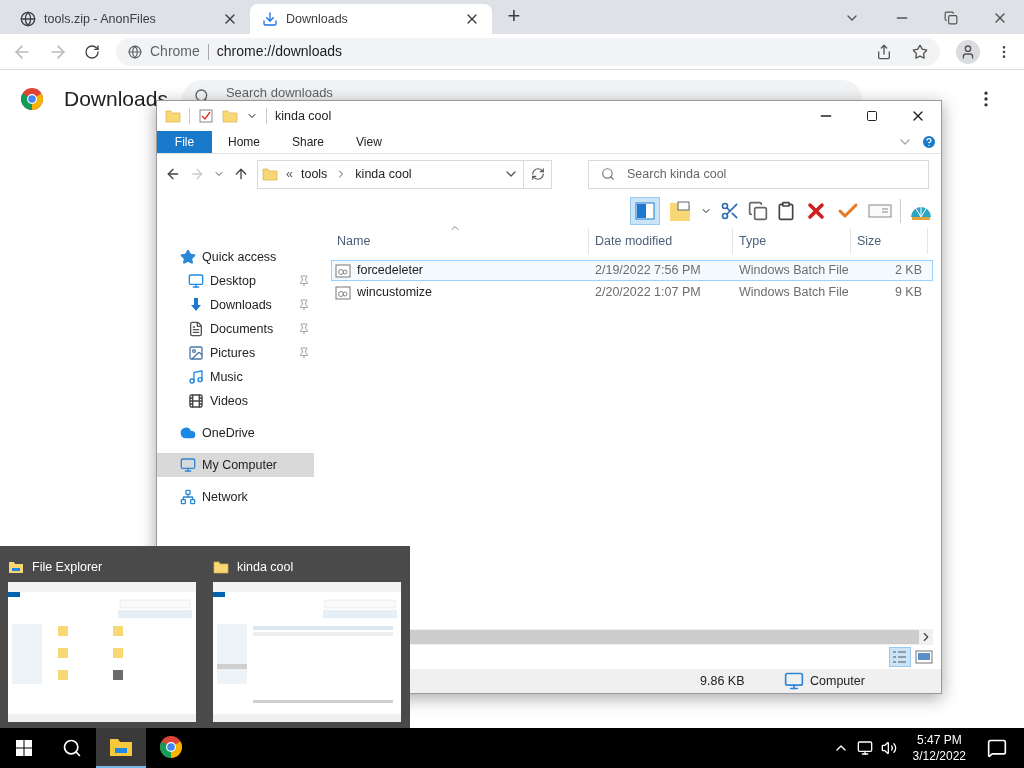  I want to click on nav-item: OneDrive, so click(235, 433).